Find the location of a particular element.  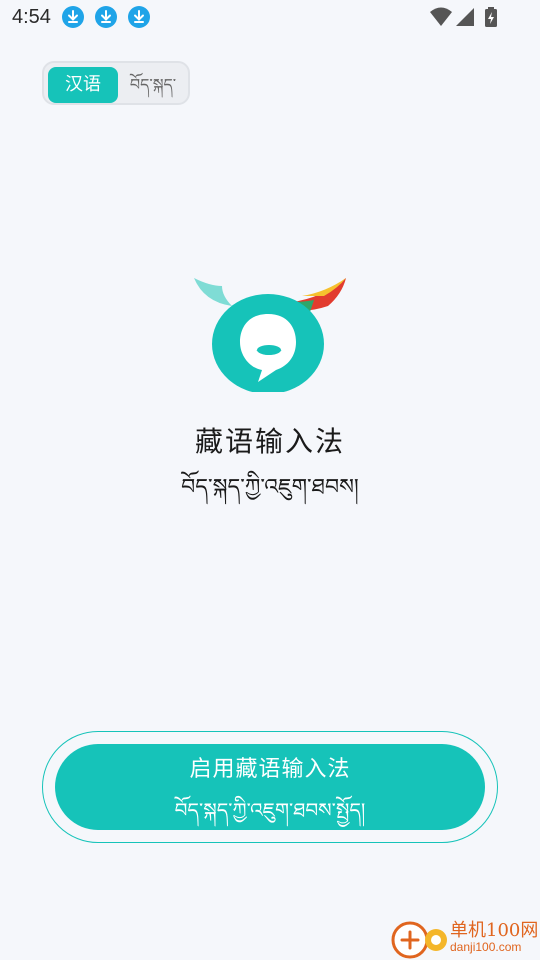

enable-input-method-button: 启用藏语输入法 བོད་སྐད་ཀྱི་འཇུག་ཐབས་སྤྱོད། is located at coordinates (270, 787).